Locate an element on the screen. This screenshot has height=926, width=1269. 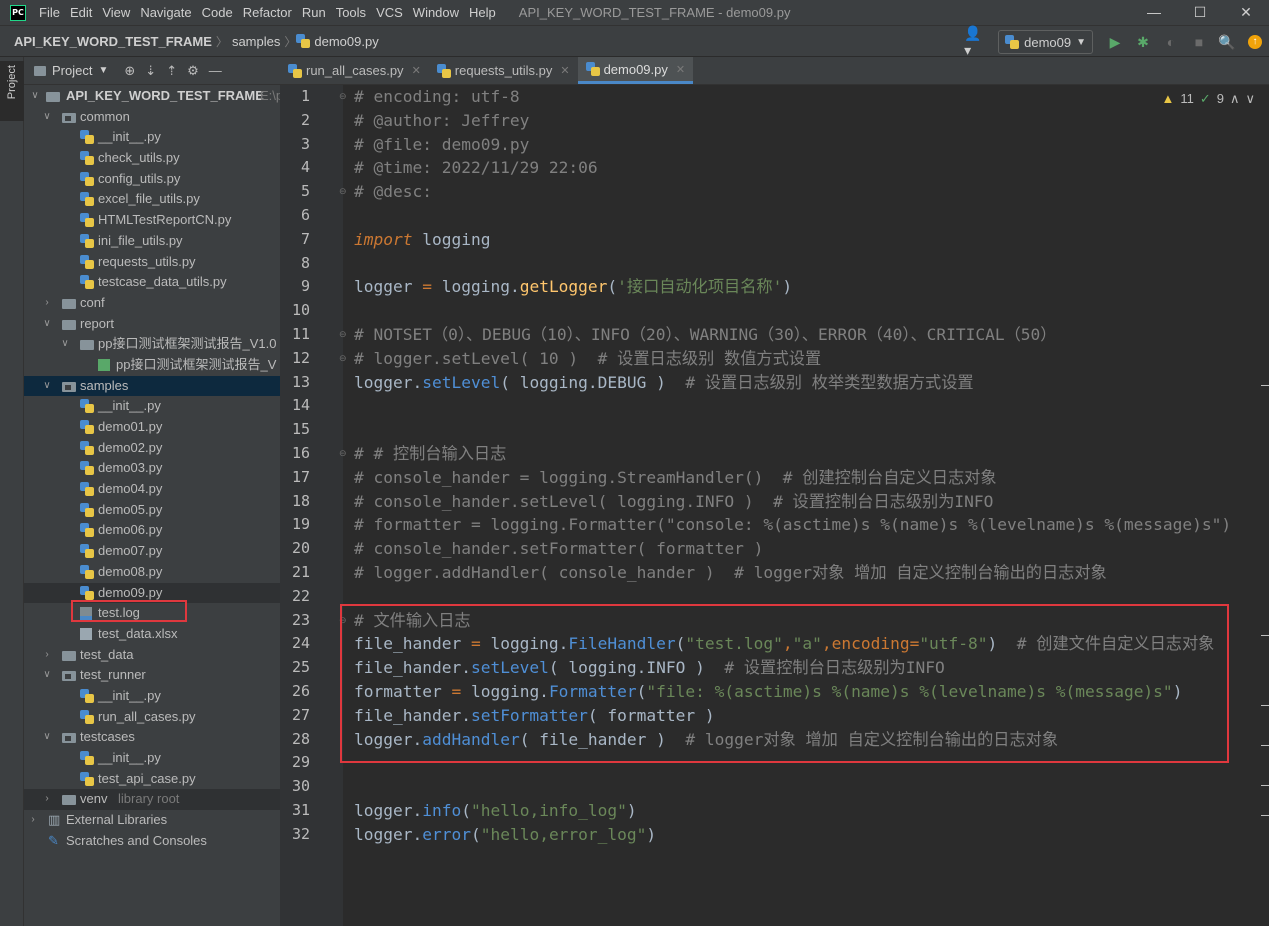
tree-folder: ∨ report is located at coordinates (152, 324).